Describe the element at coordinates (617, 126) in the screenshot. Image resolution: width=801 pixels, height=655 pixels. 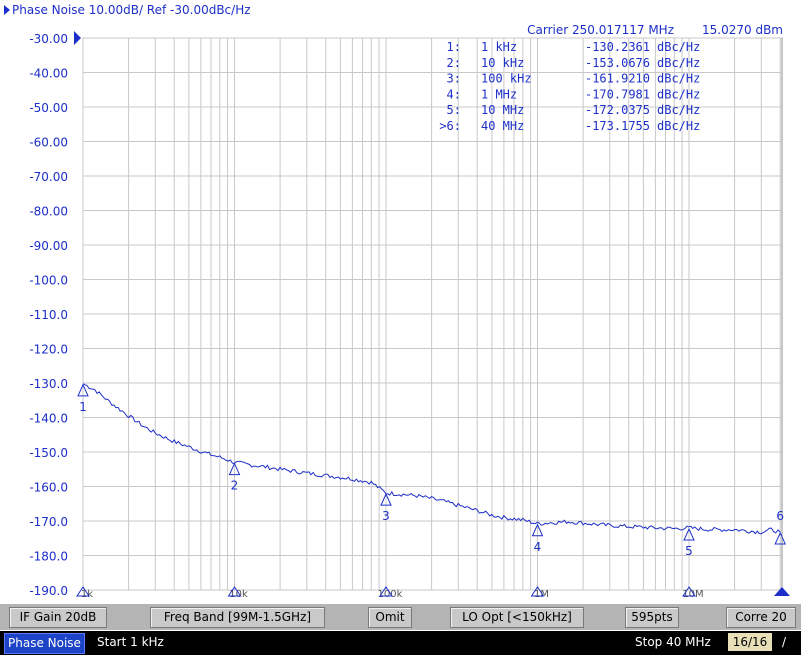
I see `marker-table-value: -173.1755` at that location.